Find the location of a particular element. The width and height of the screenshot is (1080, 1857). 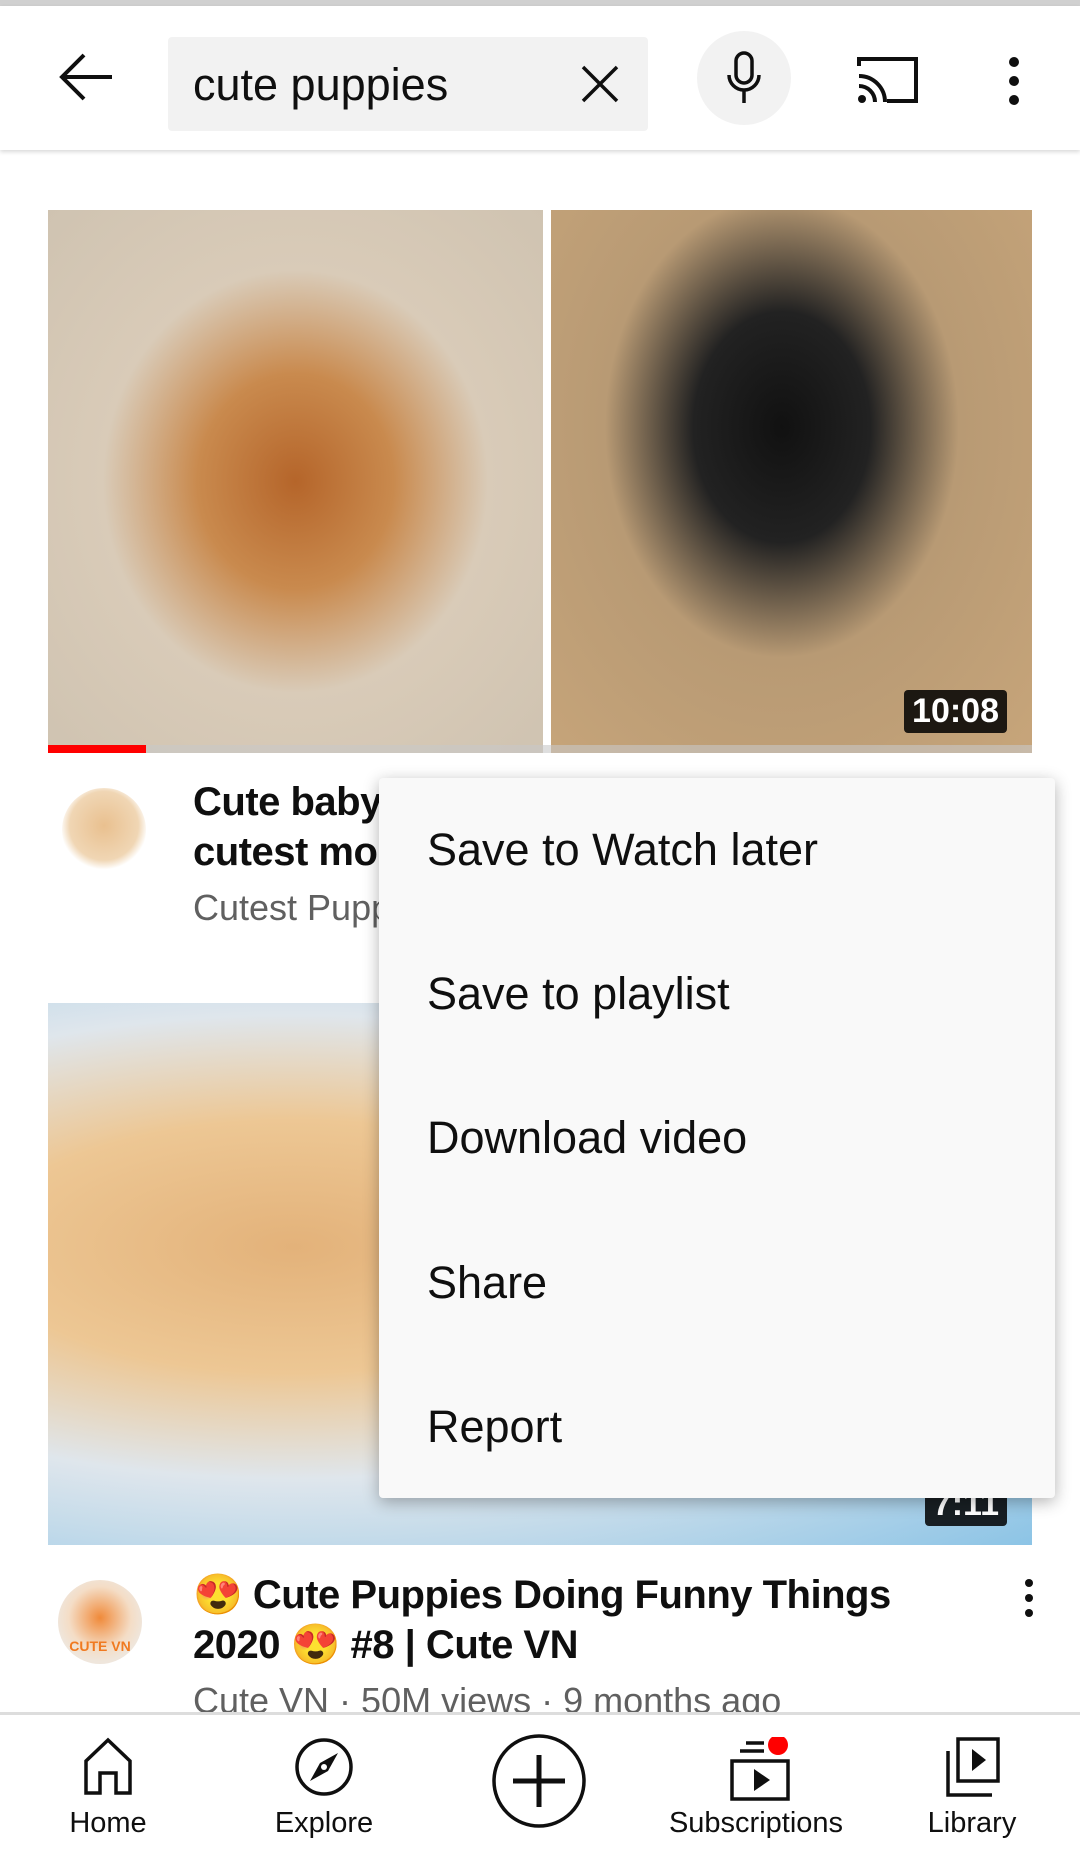

nav-explore: Explore is located at coordinates (324, 1786).